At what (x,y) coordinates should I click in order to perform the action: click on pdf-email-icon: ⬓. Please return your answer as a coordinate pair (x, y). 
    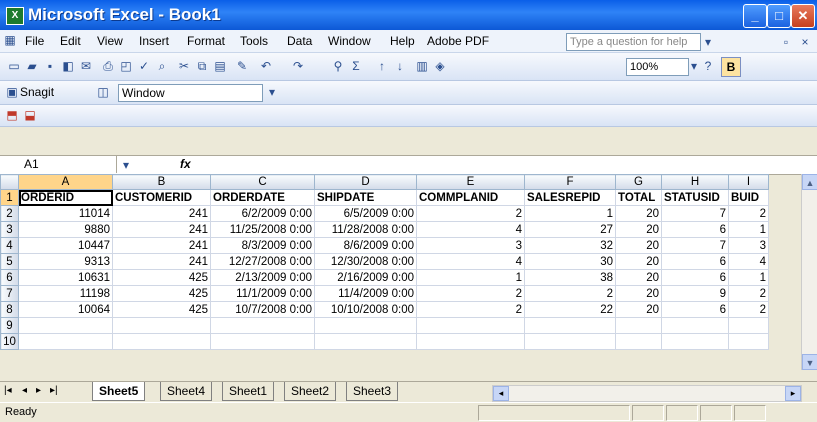
    Looking at the image, I should click on (30, 115).